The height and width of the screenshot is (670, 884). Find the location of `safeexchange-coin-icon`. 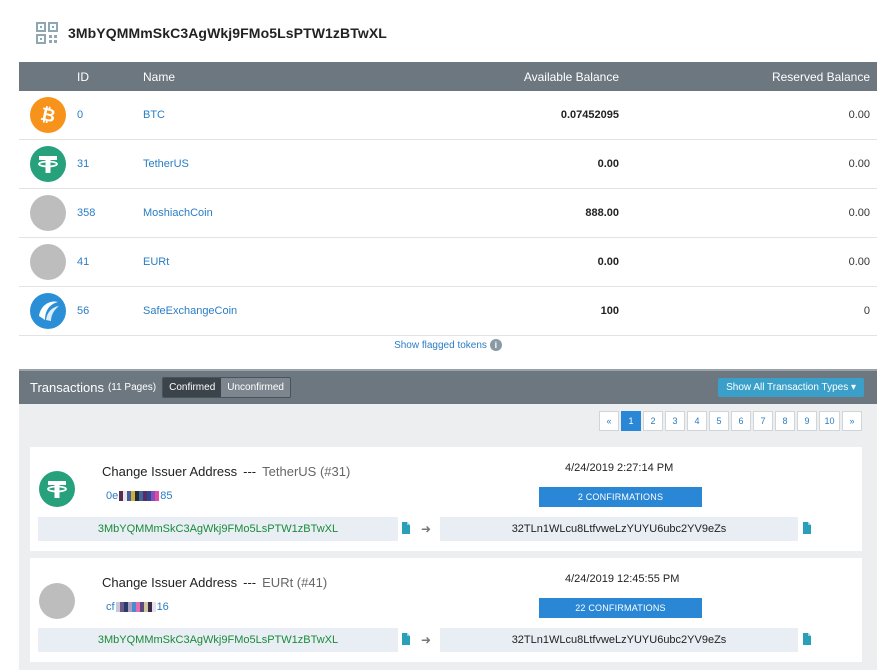

safeexchange-coin-icon is located at coordinates (48, 311).